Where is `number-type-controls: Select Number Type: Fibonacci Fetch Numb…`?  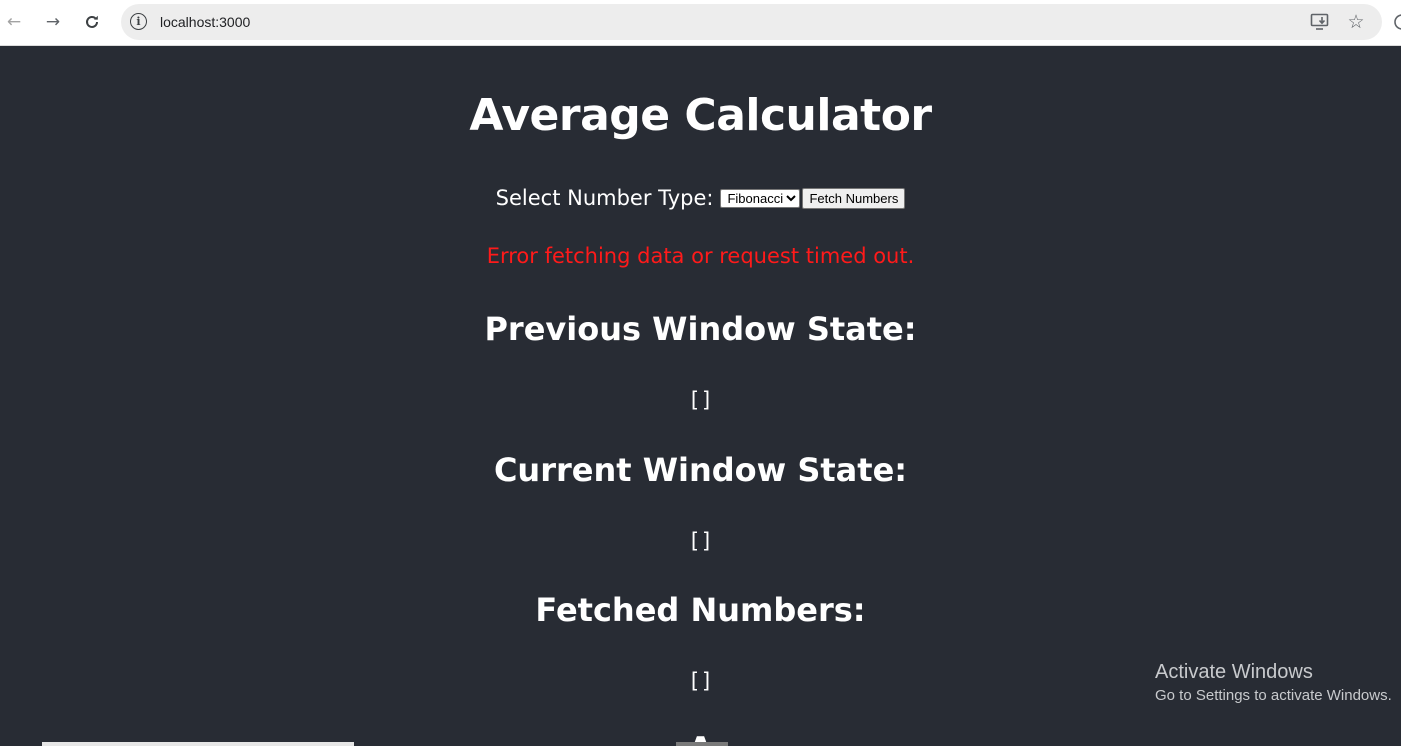
number-type-controls: Select Number Type: Fibonacci Fetch Numb… is located at coordinates (700, 198).